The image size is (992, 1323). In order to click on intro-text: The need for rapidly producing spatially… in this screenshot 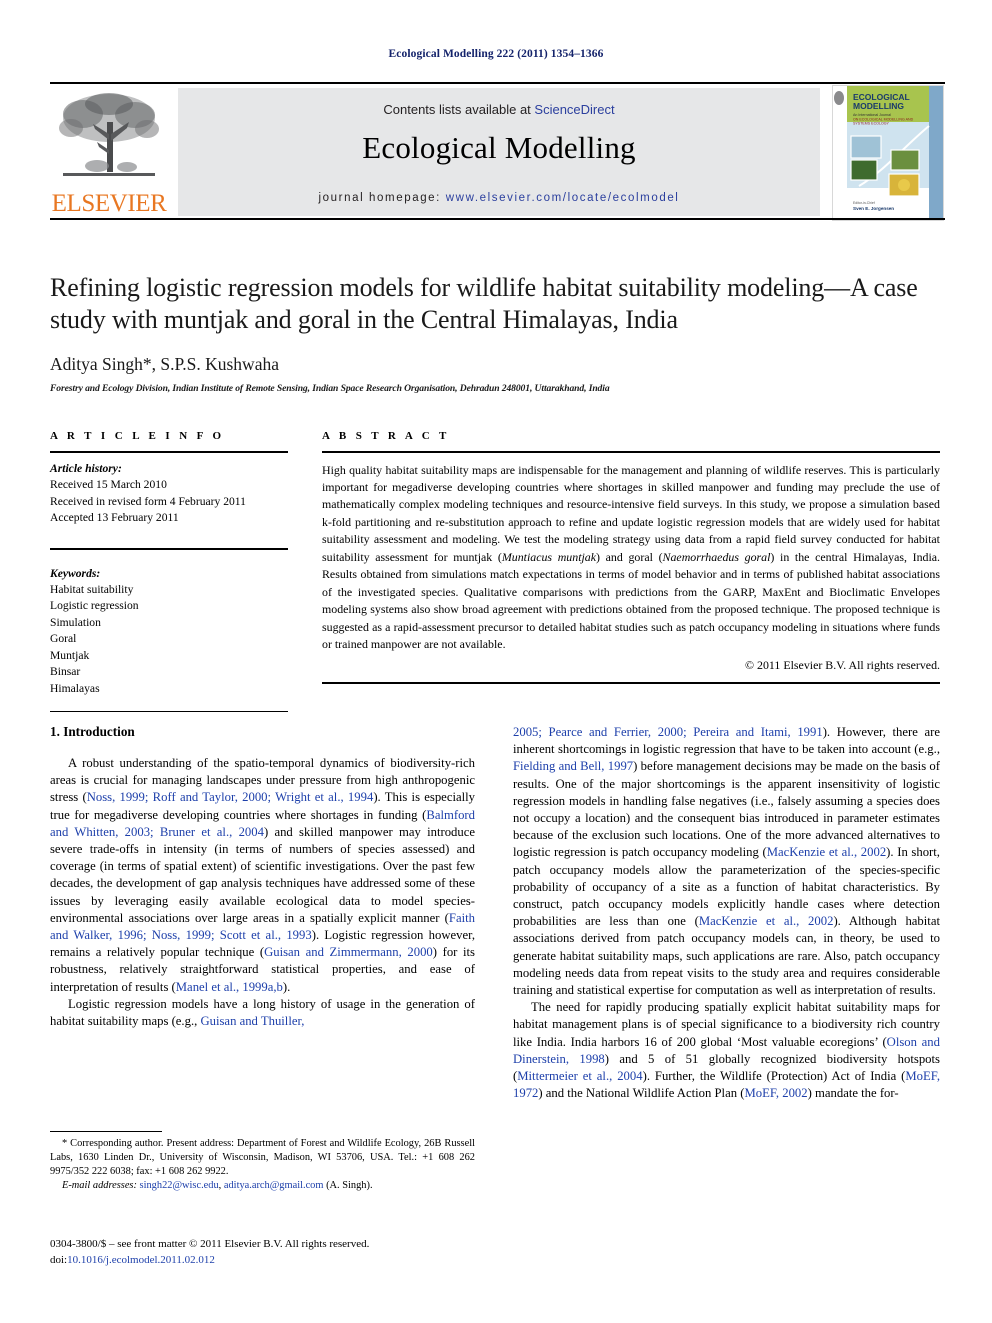, I will do `click(726, 1024)`.